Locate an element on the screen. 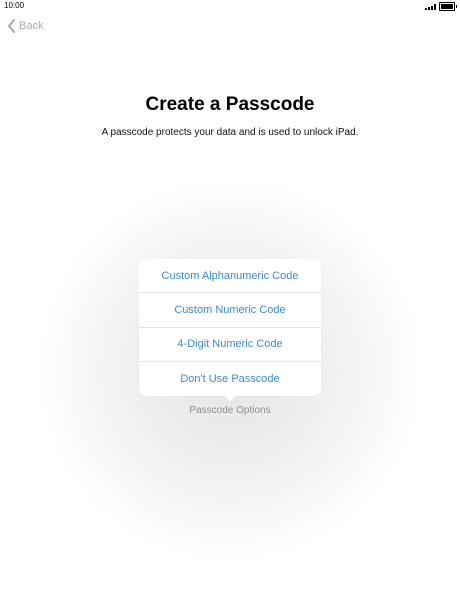 The image size is (460, 613). page-title: Create a Passcode is located at coordinates (230, 104).